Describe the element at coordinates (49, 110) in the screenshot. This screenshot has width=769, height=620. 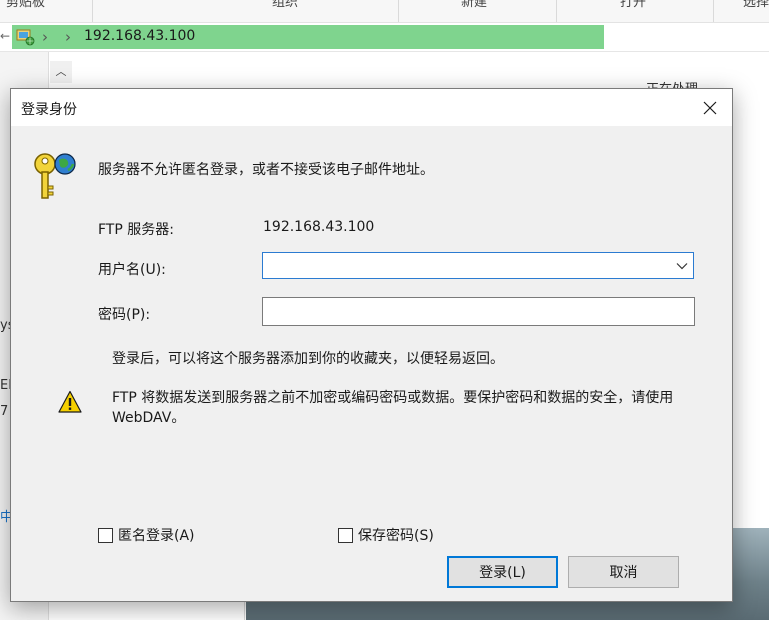
I see `dialog-title: 登录身份` at that location.